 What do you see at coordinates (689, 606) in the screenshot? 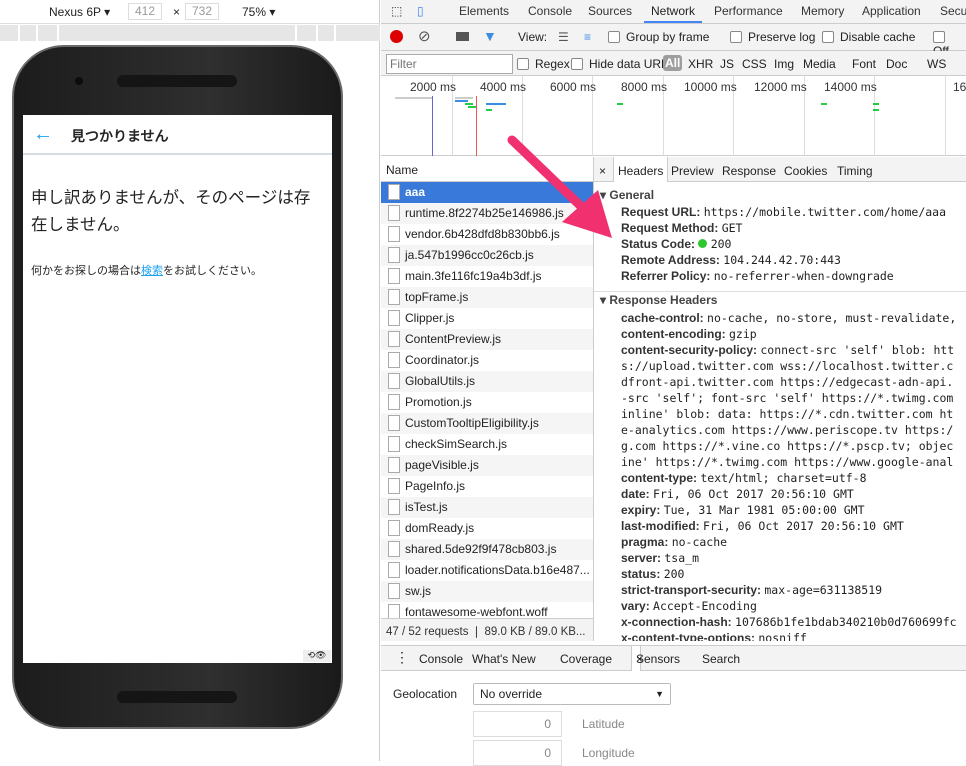
I see `header-line: vary: Accept-Encoding` at bounding box center [689, 606].